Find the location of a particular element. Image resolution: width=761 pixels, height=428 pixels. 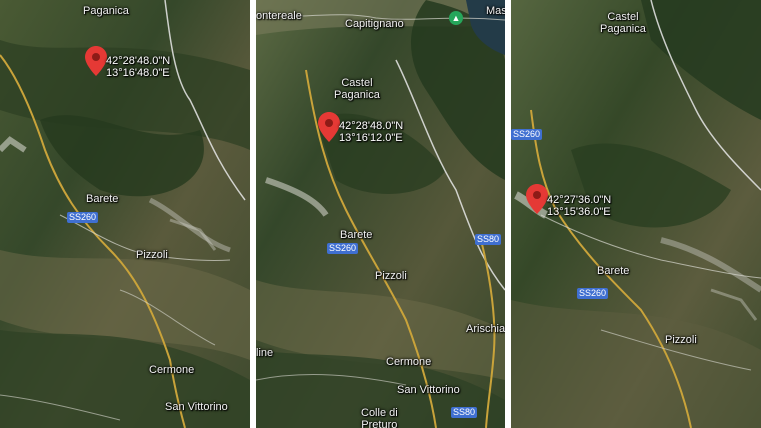

marker-lon: 13°15'36.0"E is located at coordinates (579, 212).